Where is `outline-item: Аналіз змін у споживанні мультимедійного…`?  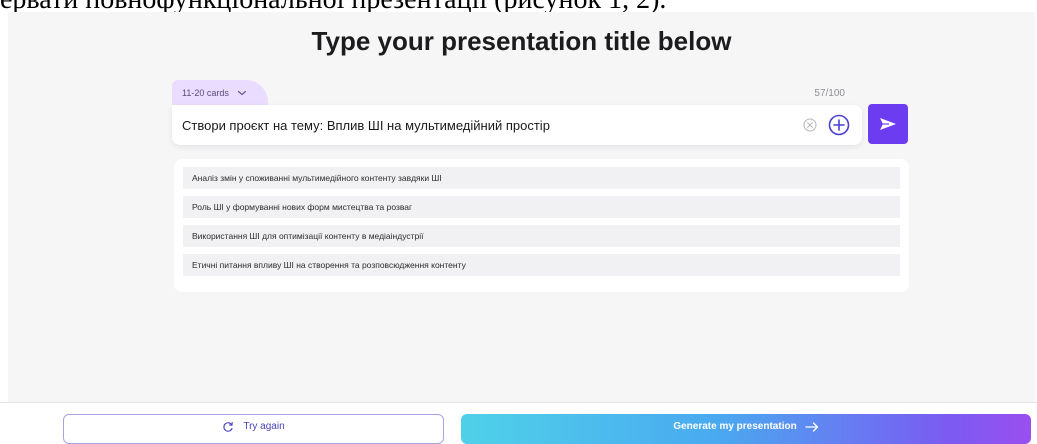
outline-item: Аналіз змін у споживанні мультимедійного… is located at coordinates (541, 178).